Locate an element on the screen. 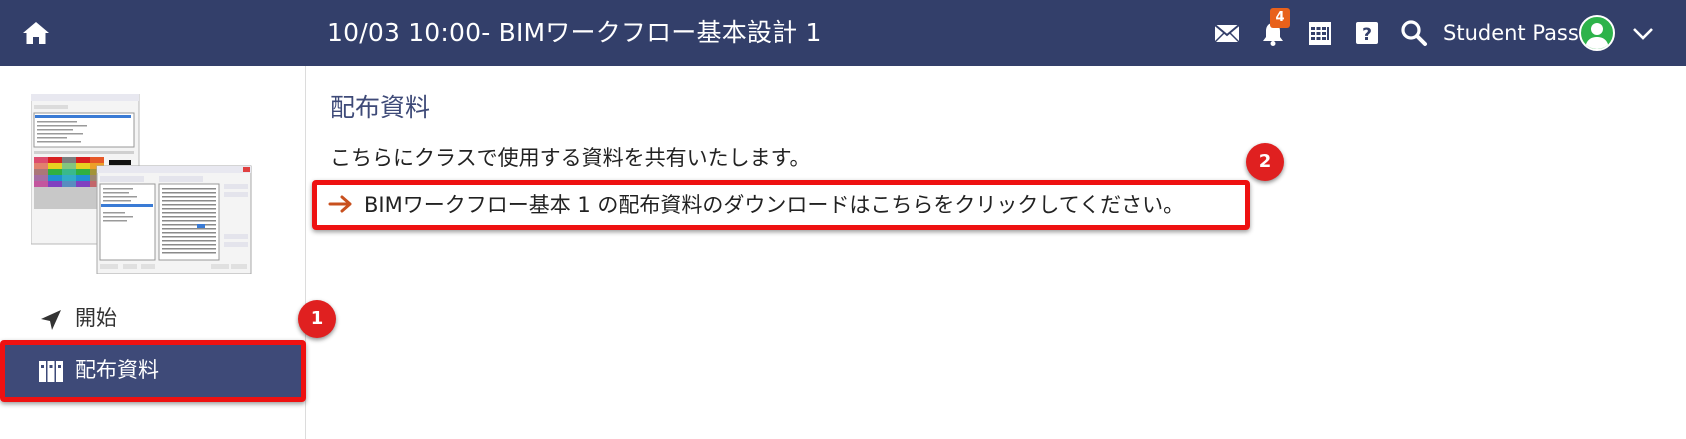  section-title: 配布資料 is located at coordinates (380, 107).